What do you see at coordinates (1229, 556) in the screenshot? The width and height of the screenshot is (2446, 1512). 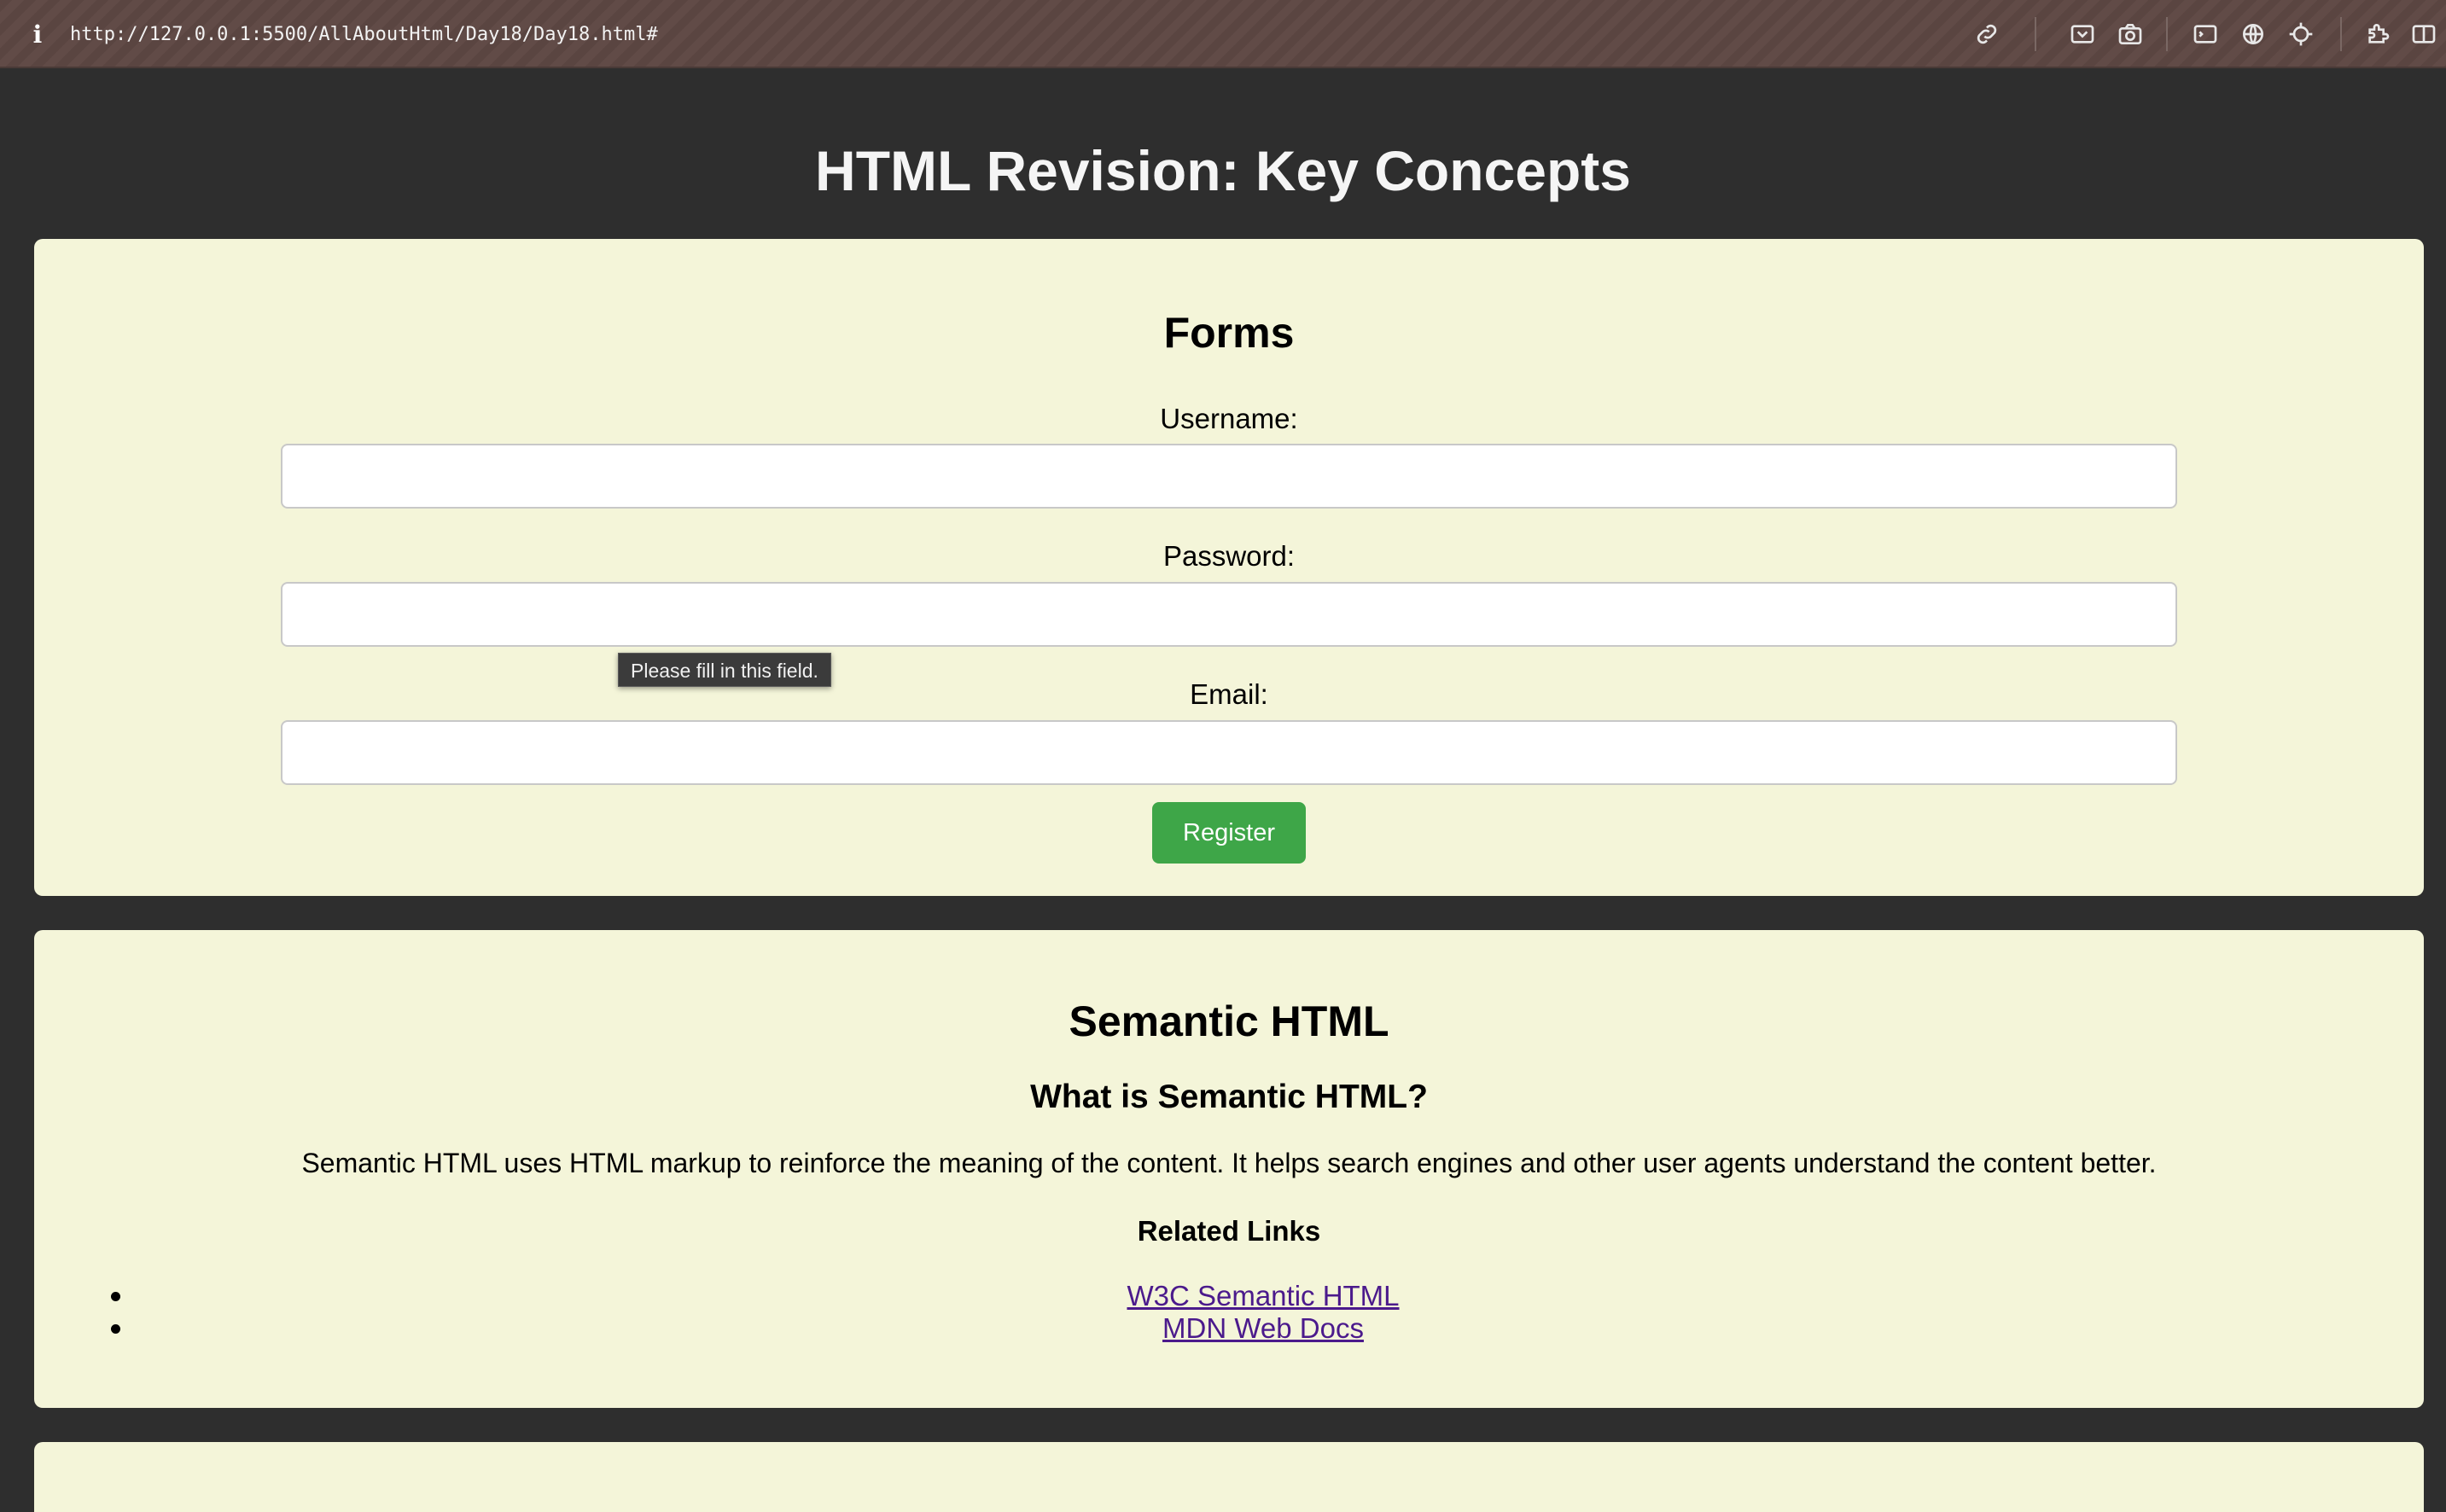 I see `password-label: Password:` at bounding box center [1229, 556].